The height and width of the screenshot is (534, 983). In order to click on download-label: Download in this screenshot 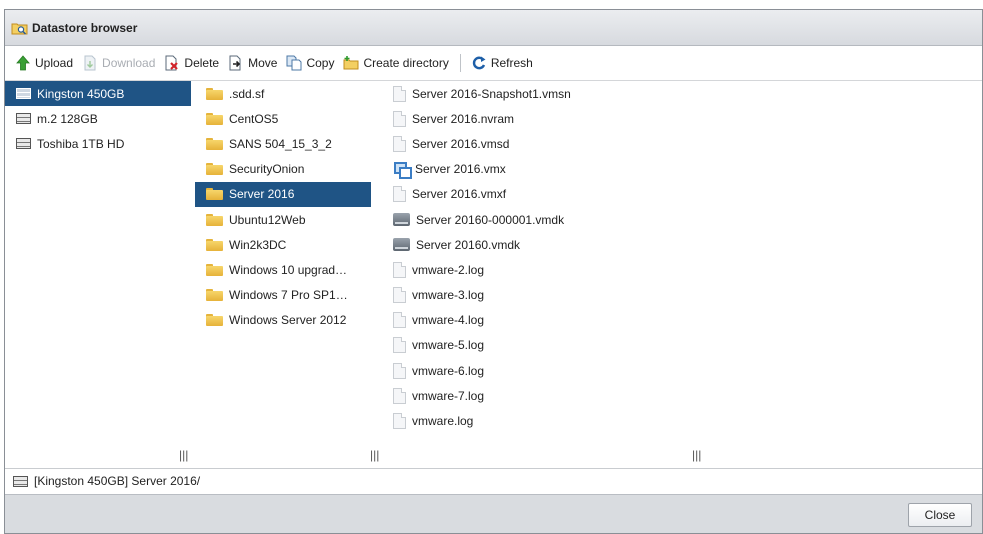, I will do `click(129, 63)`.